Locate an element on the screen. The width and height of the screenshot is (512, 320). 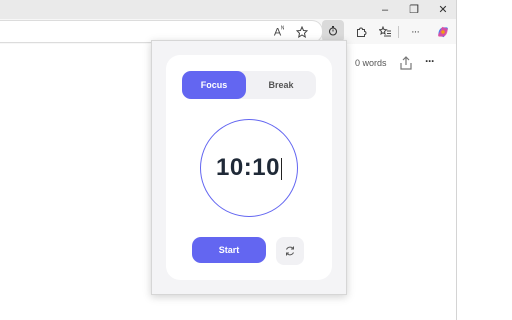
minimize-icon: – is located at coordinates (385, 9).